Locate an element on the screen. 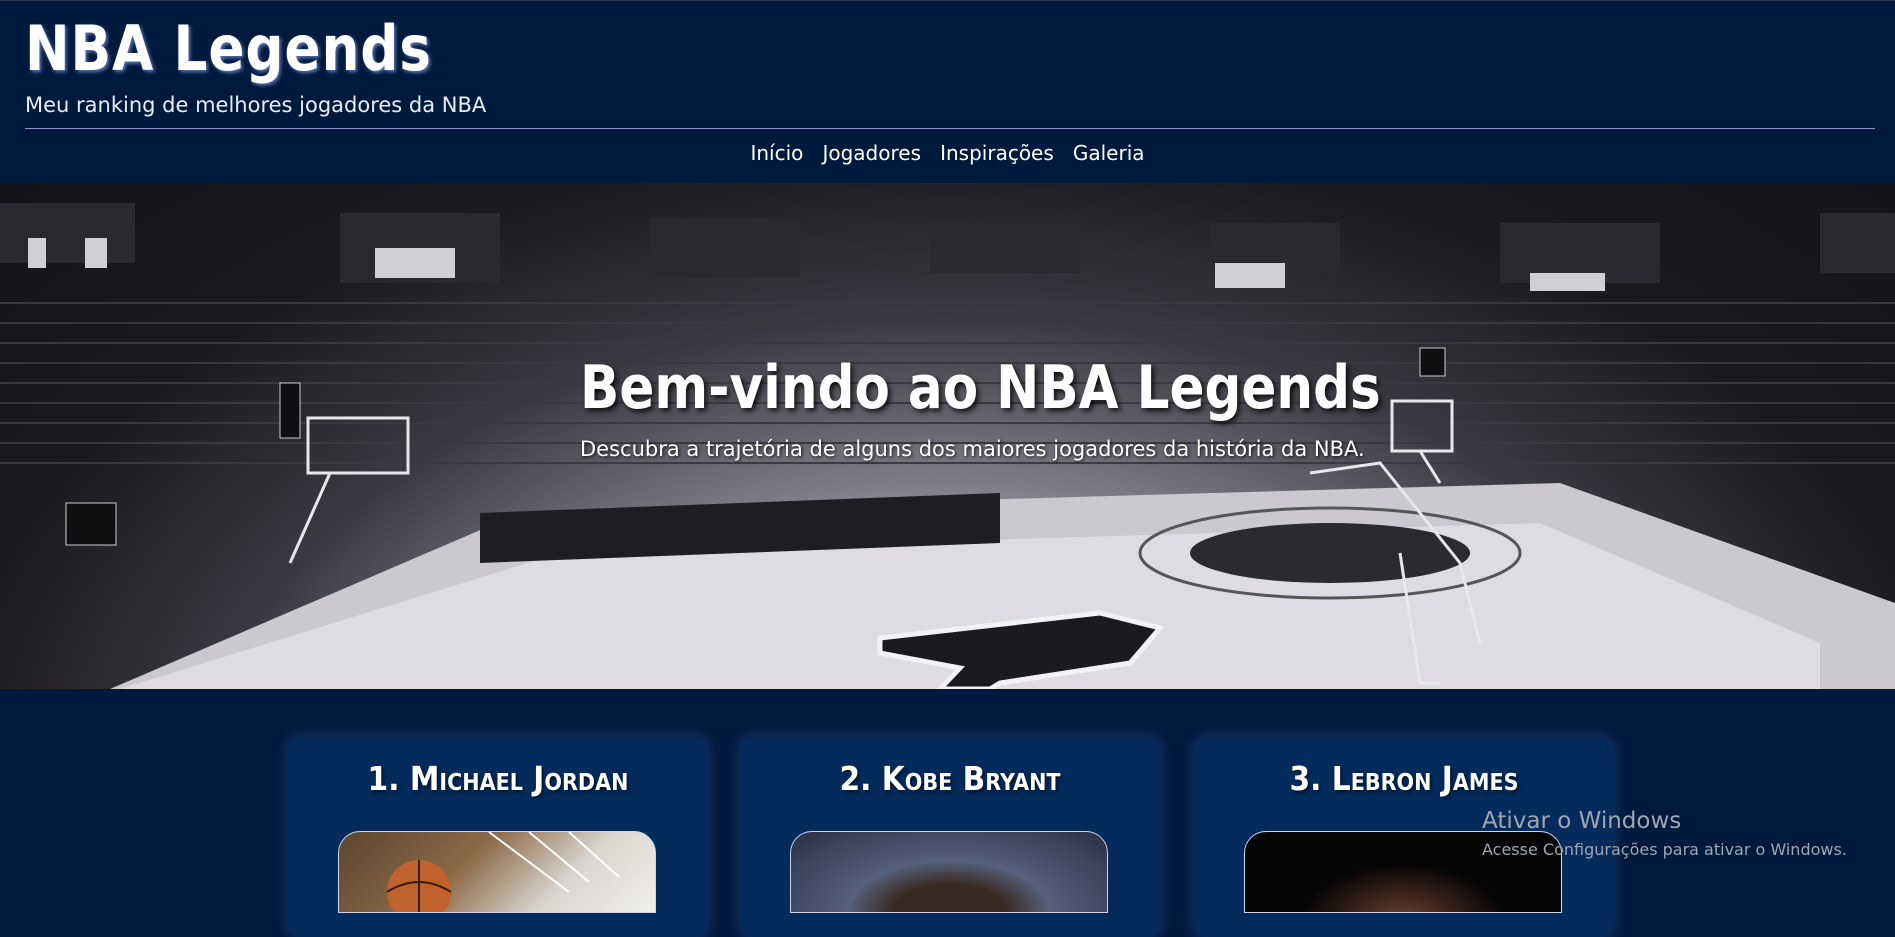 The width and height of the screenshot is (1895, 937). site-logo: NBA Legends is located at coordinates (228, 49).